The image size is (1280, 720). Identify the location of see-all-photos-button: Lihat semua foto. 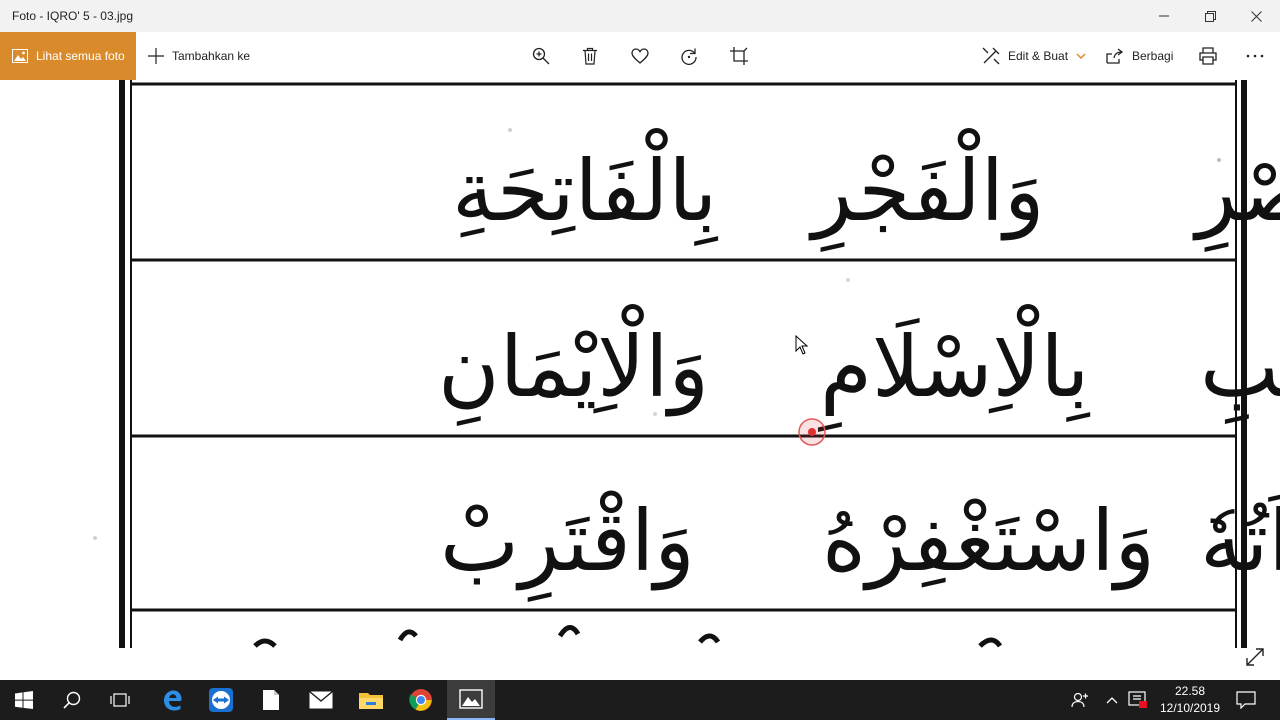
(68, 56).